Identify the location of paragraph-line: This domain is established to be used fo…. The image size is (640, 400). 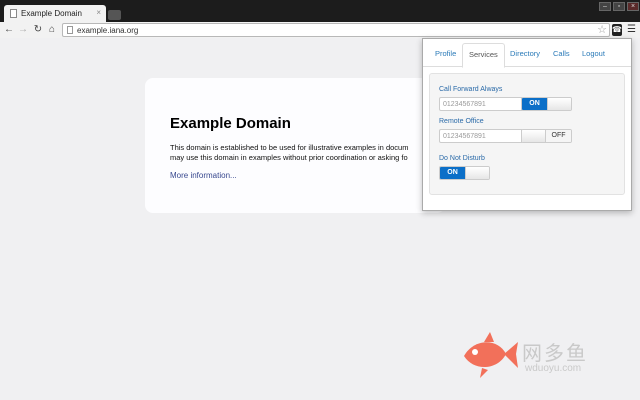
(289, 147).